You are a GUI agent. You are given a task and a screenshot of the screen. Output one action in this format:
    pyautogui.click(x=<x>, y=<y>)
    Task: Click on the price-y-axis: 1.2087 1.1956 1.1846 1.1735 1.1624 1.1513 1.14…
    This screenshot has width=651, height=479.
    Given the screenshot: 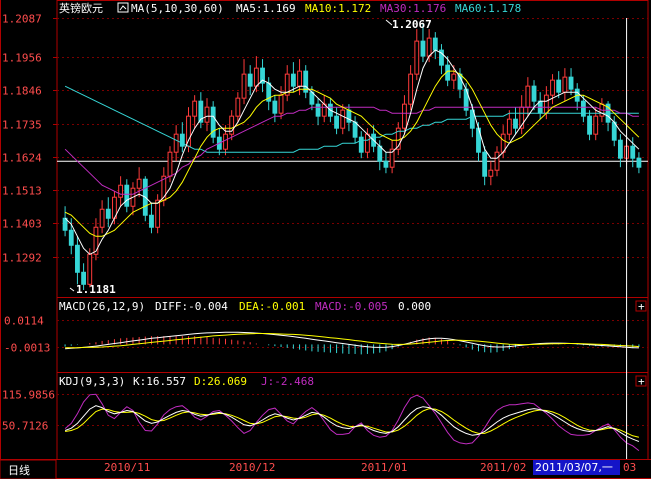 What is the action you would take?
    pyautogui.click(x=29, y=139)
    